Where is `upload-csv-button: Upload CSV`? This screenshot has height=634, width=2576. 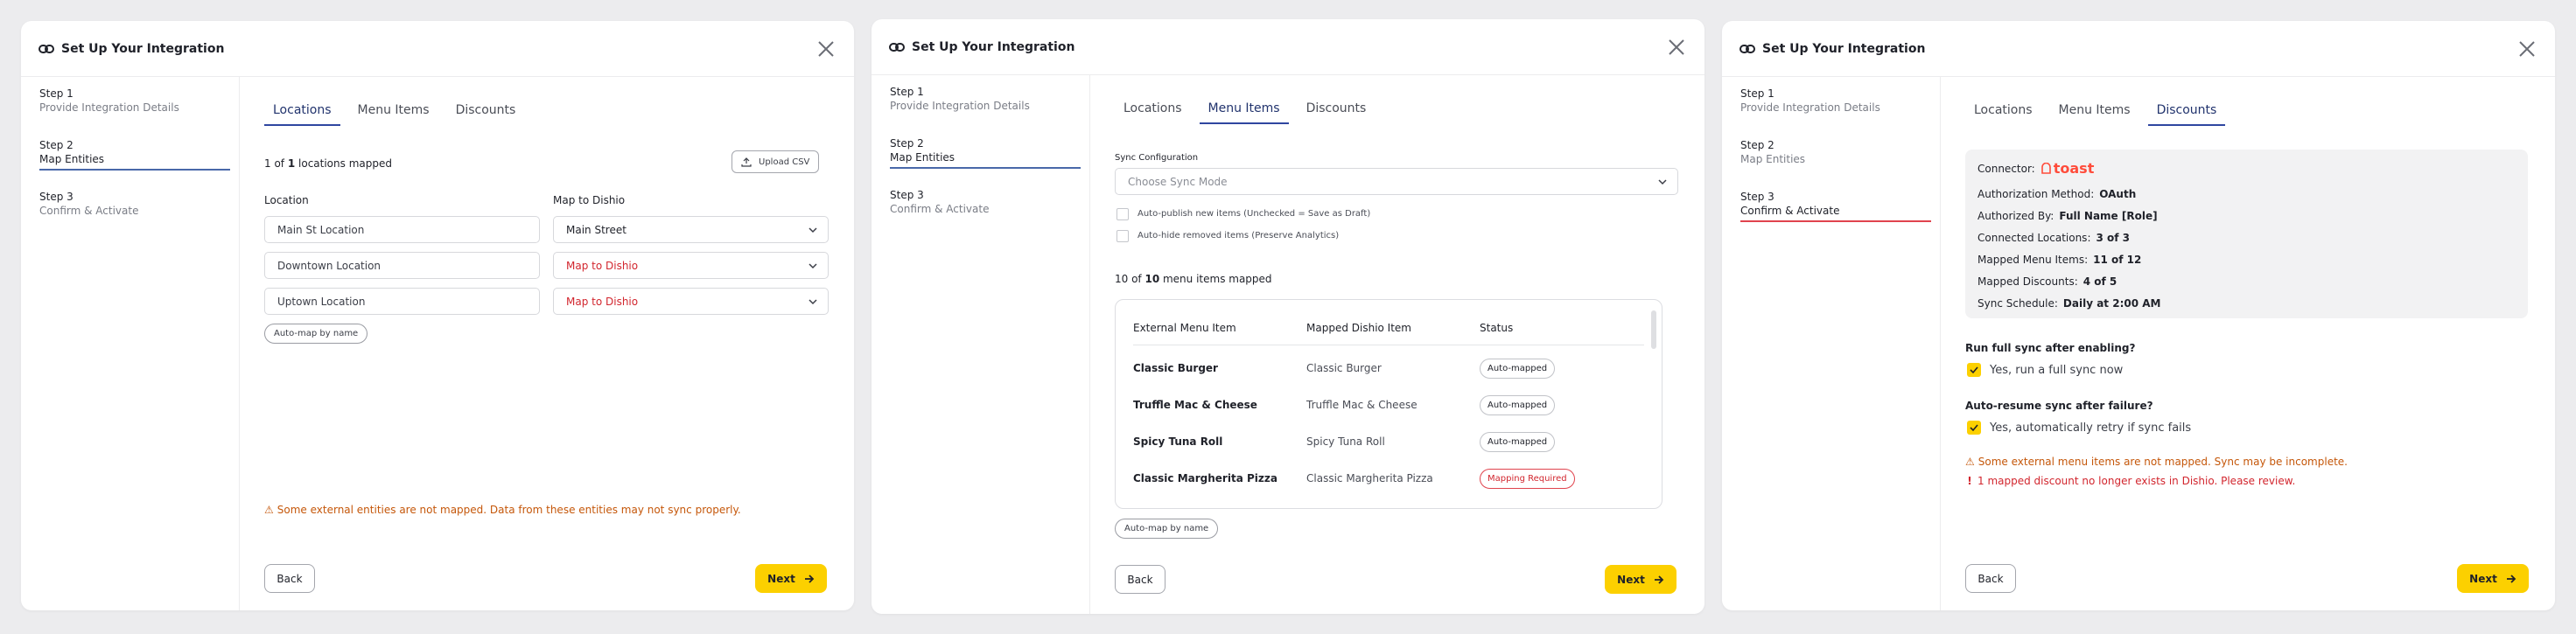 upload-csv-button: Upload CSV is located at coordinates (776, 161).